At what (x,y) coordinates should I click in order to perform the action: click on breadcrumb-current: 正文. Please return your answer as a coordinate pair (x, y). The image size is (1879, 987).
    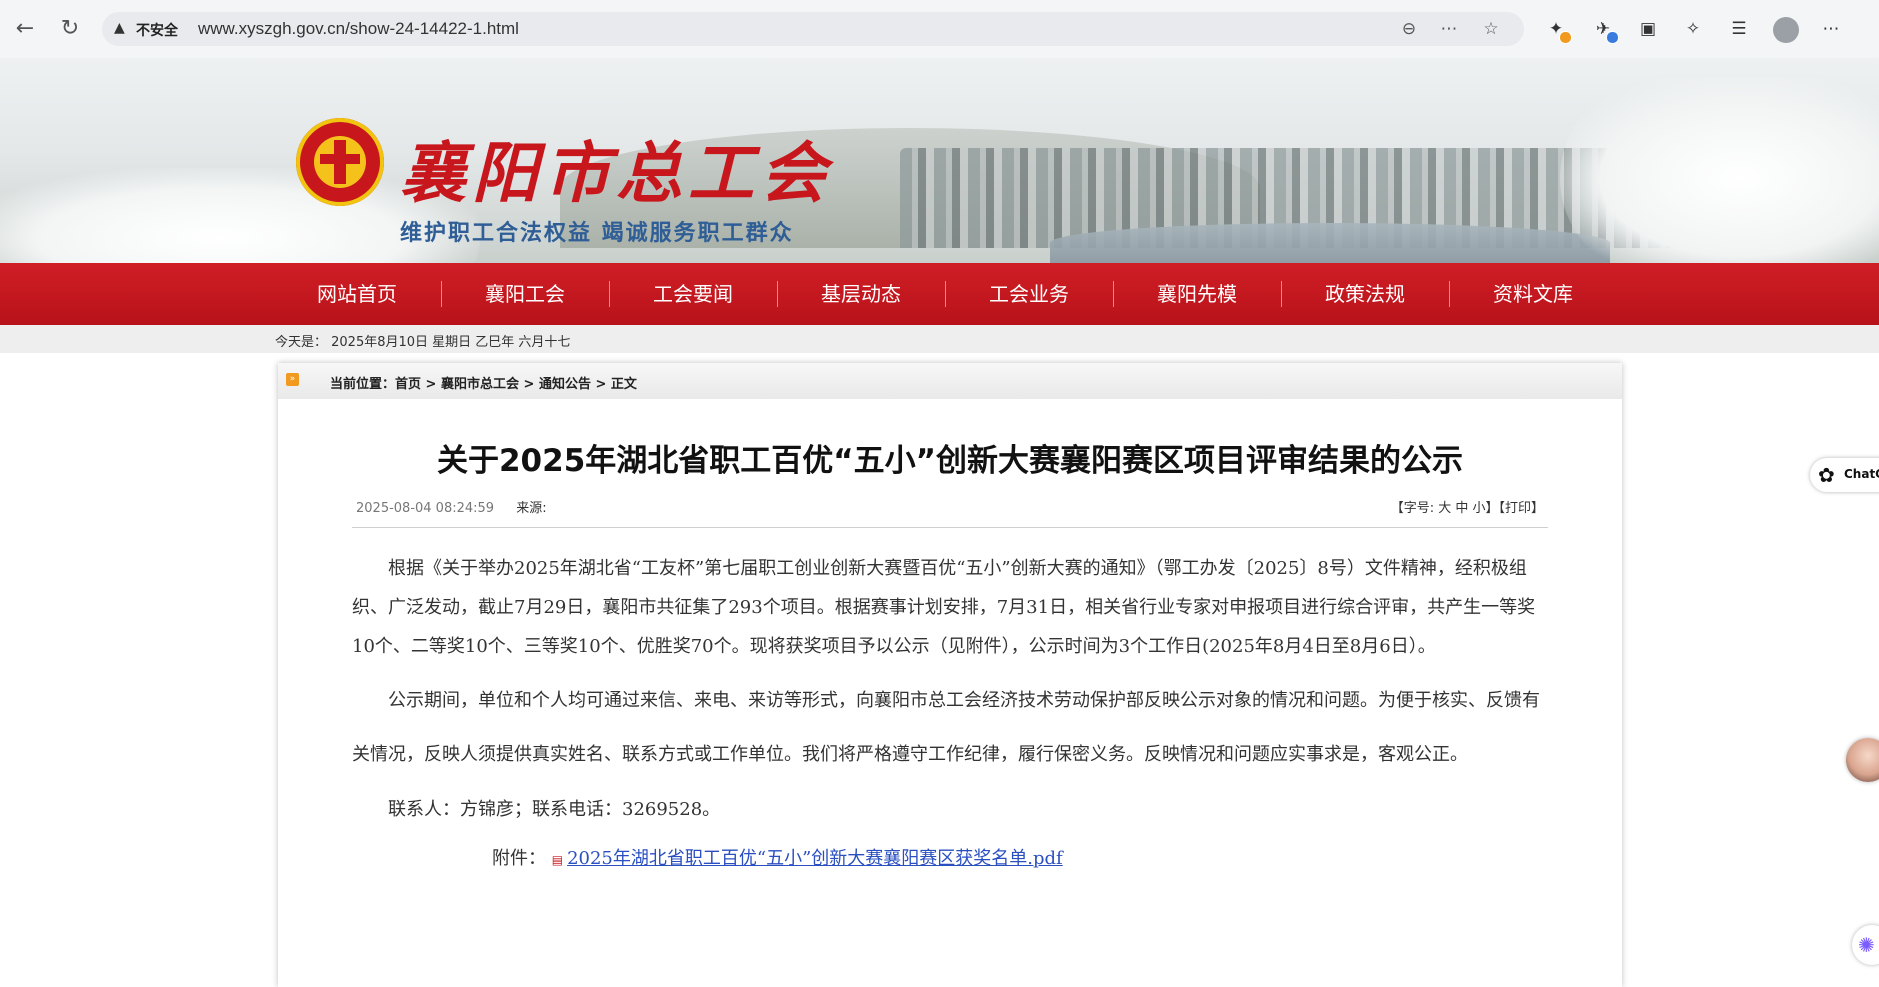
    Looking at the image, I should click on (623, 384).